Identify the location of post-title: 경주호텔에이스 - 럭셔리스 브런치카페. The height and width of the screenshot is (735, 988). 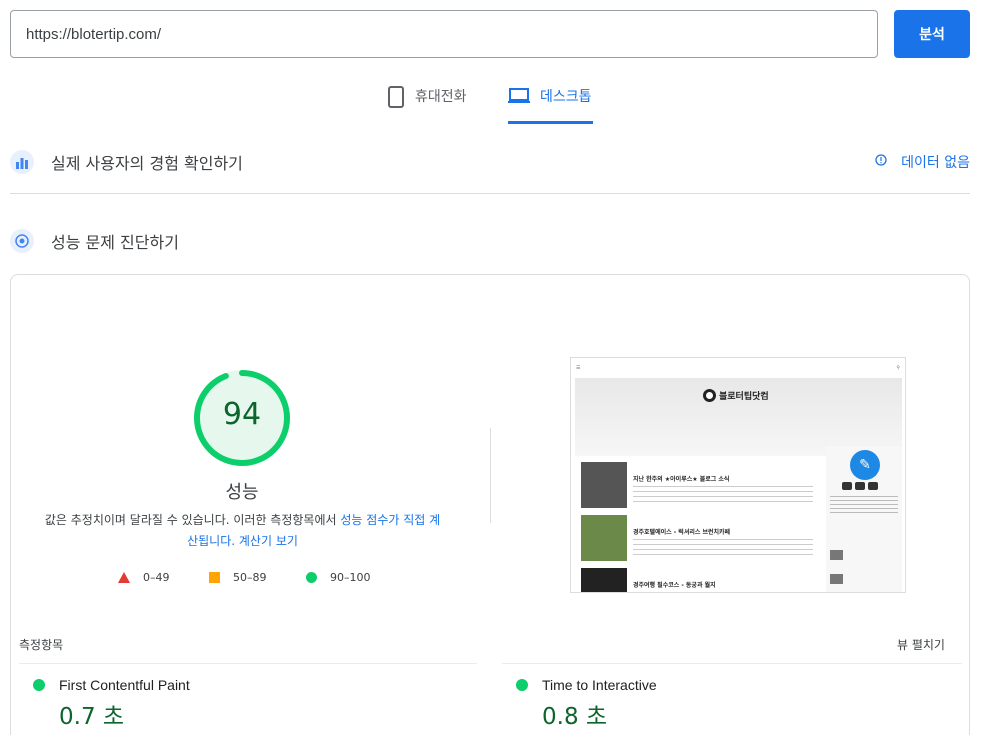
(682, 532).